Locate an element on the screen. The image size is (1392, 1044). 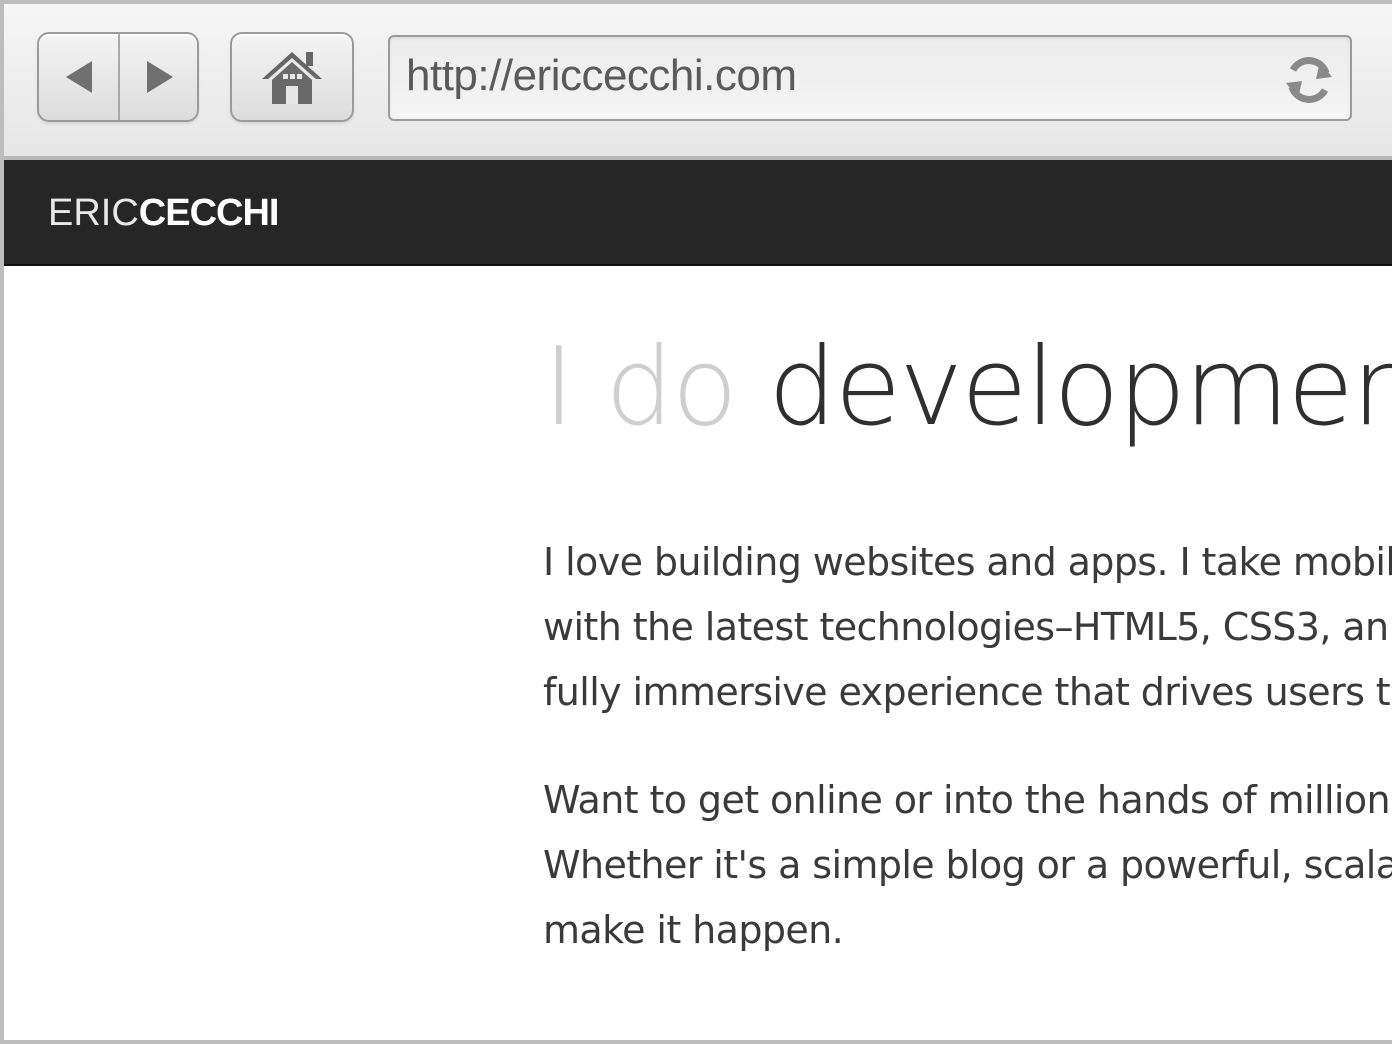
home-icon is located at coordinates (292, 78).